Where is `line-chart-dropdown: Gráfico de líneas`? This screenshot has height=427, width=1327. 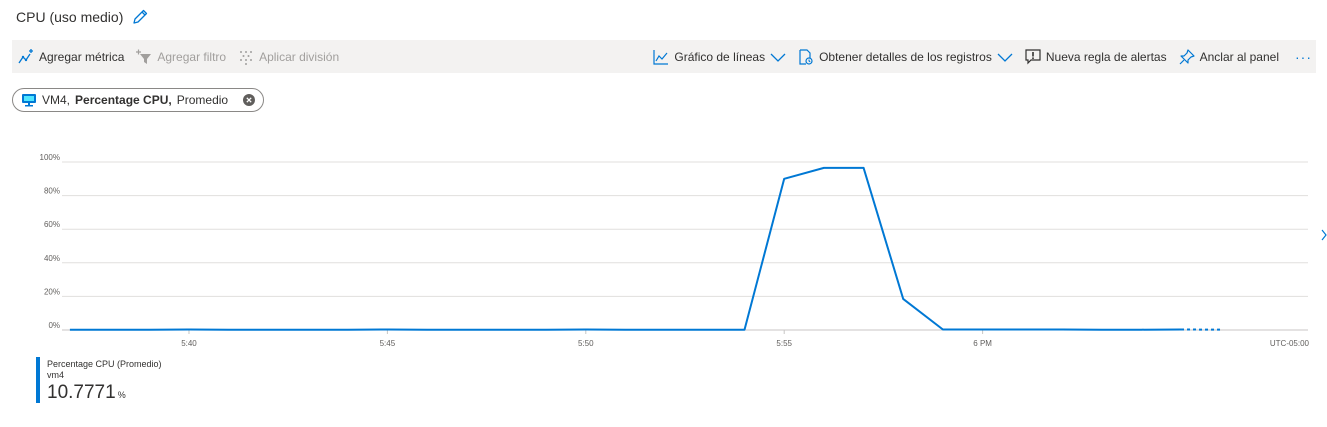 line-chart-dropdown: Gráfico de líneas is located at coordinates (719, 56).